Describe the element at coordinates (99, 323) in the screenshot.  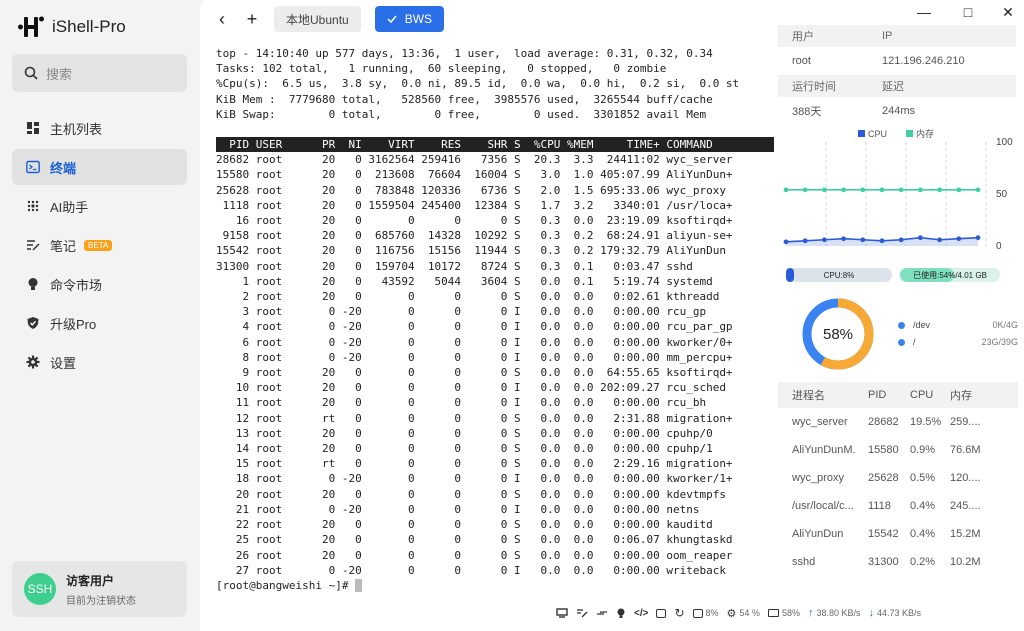
I see `sidebar-item-upgrade: 升级Pro` at that location.